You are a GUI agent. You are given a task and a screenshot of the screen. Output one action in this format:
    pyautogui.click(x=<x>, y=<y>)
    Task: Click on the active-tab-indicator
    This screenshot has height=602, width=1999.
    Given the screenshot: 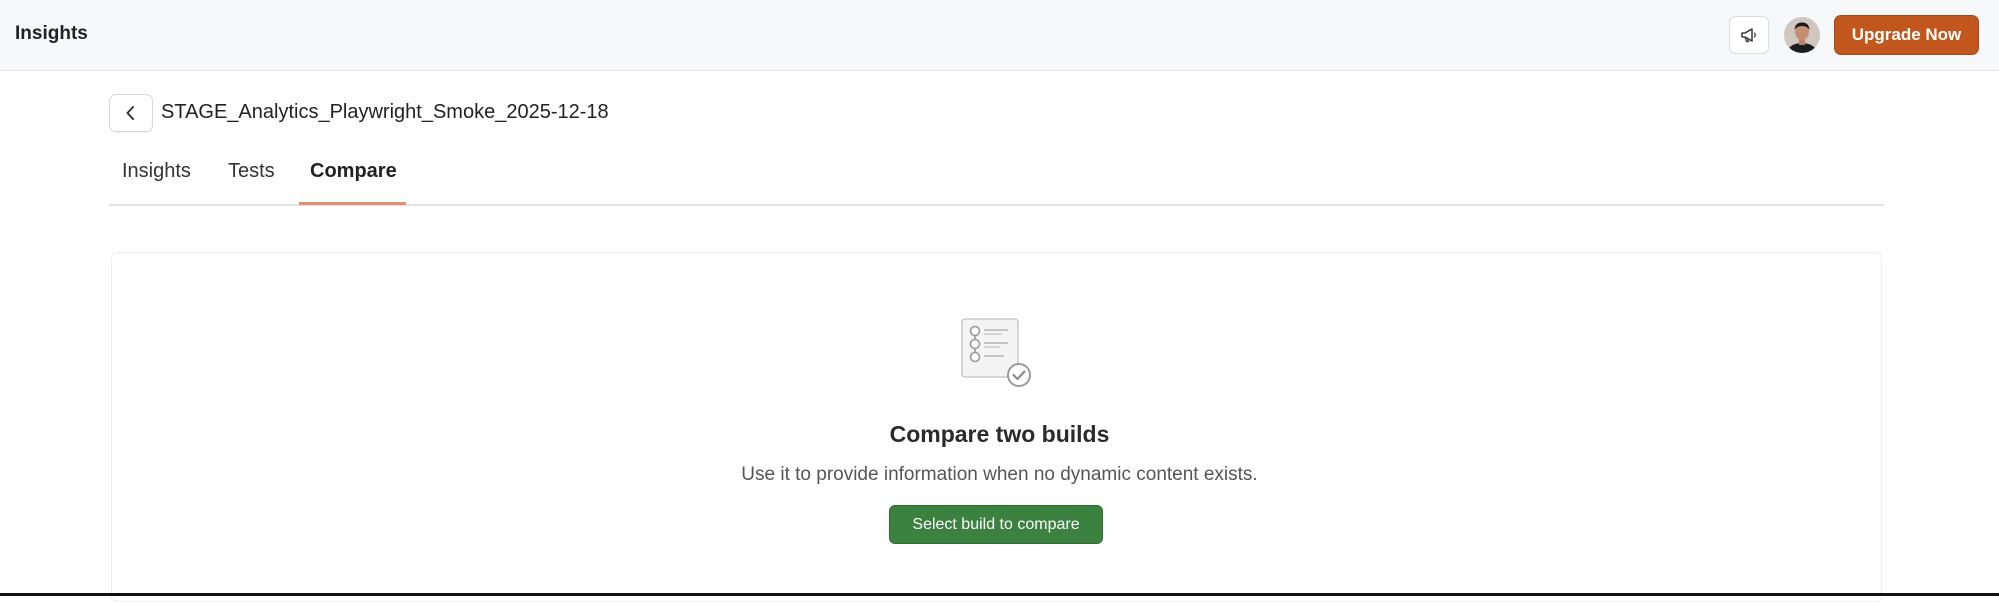 What is the action you would take?
    pyautogui.click(x=352, y=203)
    